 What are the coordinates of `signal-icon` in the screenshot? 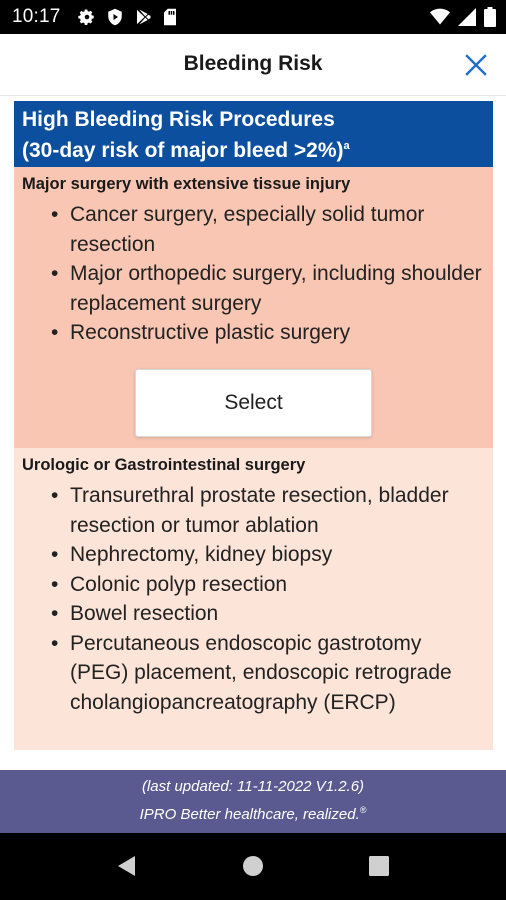 It's located at (467, 17).